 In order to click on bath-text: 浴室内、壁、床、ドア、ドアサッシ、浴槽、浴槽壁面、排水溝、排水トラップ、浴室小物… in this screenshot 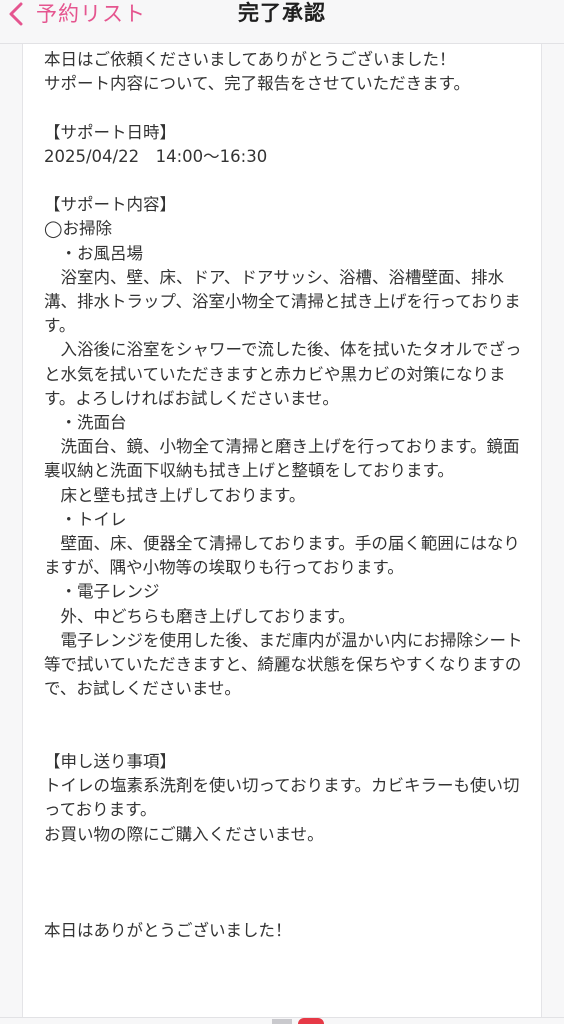, I will do `click(282, 301)`.